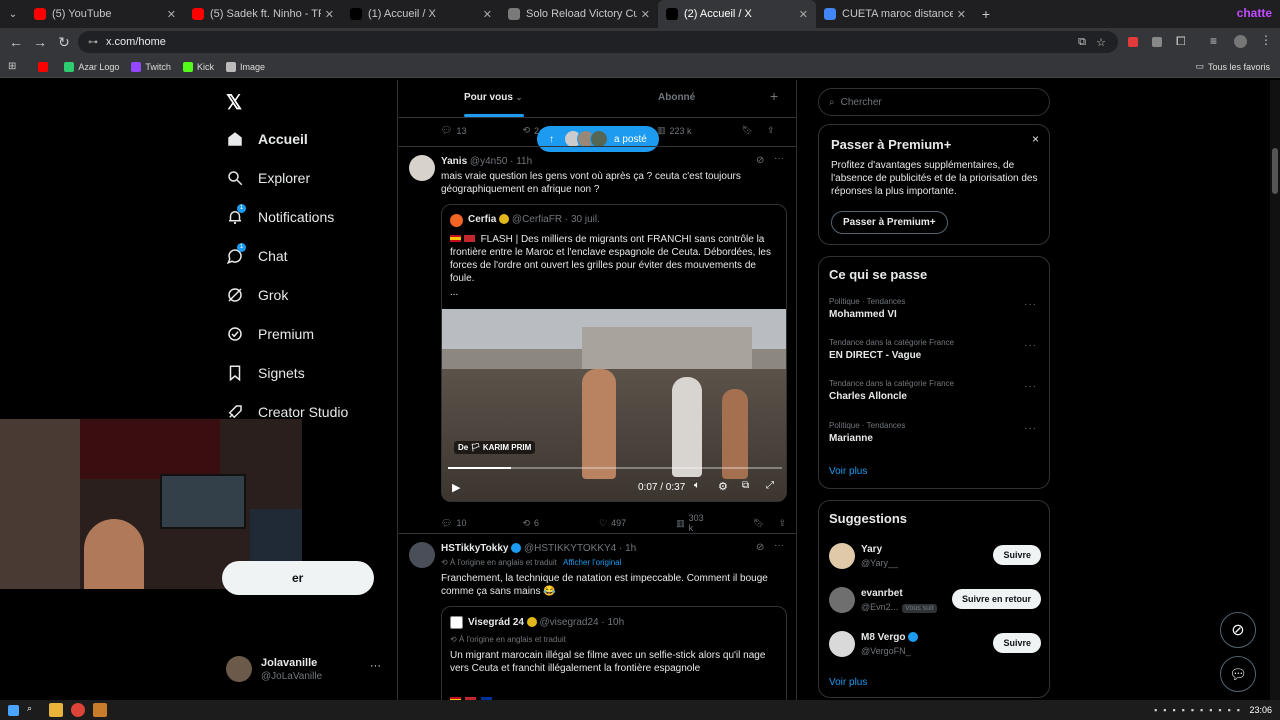  Describe the element at coordinates (265, 373) in the screenshot. I see `nav-item-signets: Signets` at that location.